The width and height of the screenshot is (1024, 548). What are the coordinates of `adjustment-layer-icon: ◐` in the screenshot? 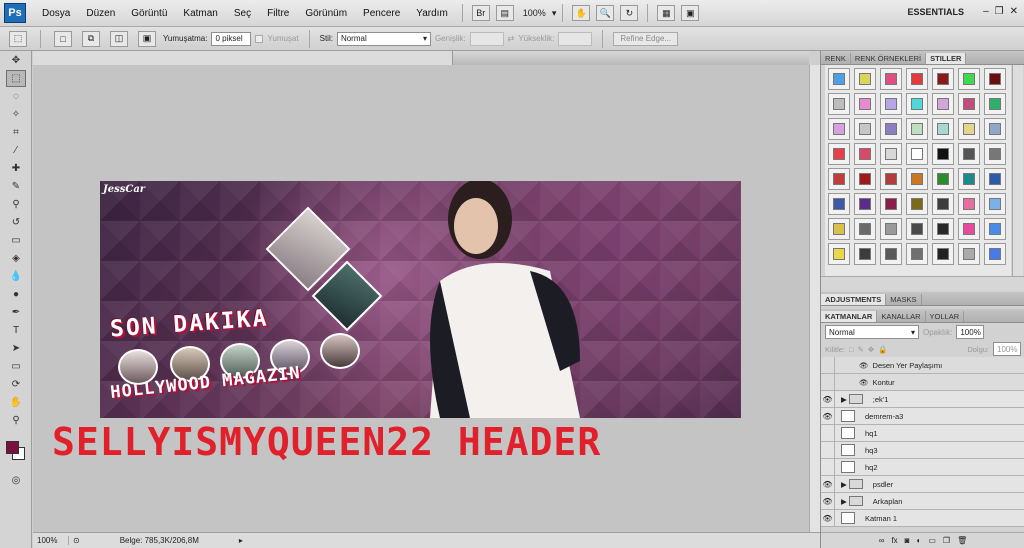 It's located at (919, 540).